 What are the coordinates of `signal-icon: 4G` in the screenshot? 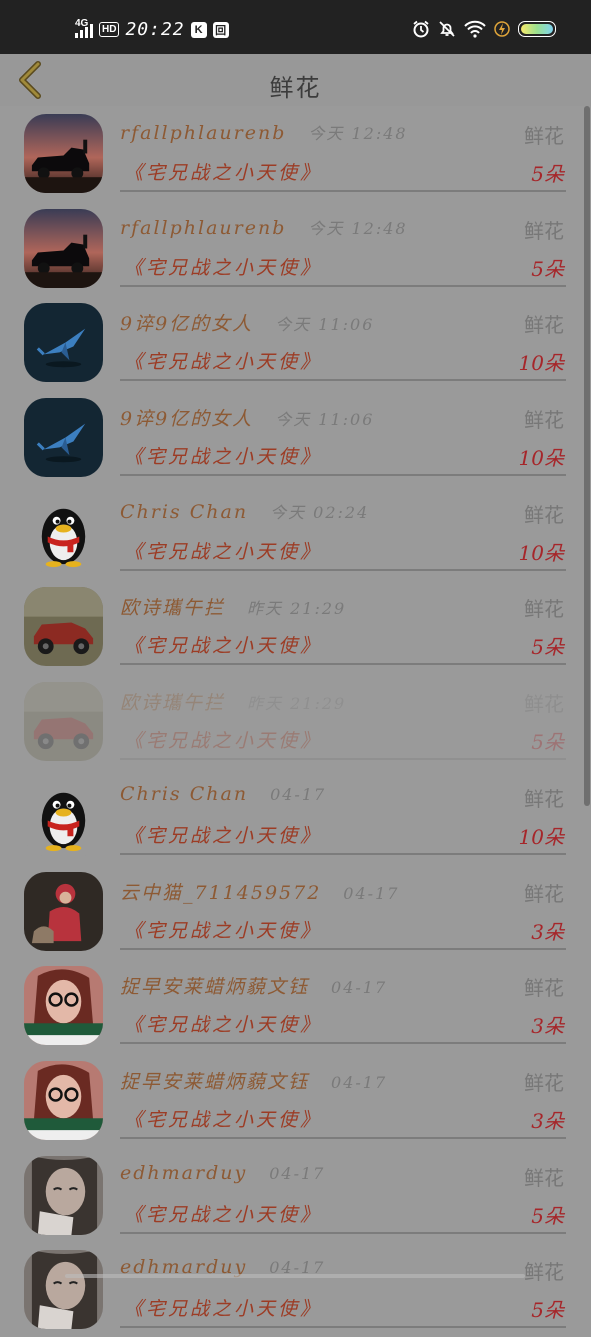 It's located at (84, 28).